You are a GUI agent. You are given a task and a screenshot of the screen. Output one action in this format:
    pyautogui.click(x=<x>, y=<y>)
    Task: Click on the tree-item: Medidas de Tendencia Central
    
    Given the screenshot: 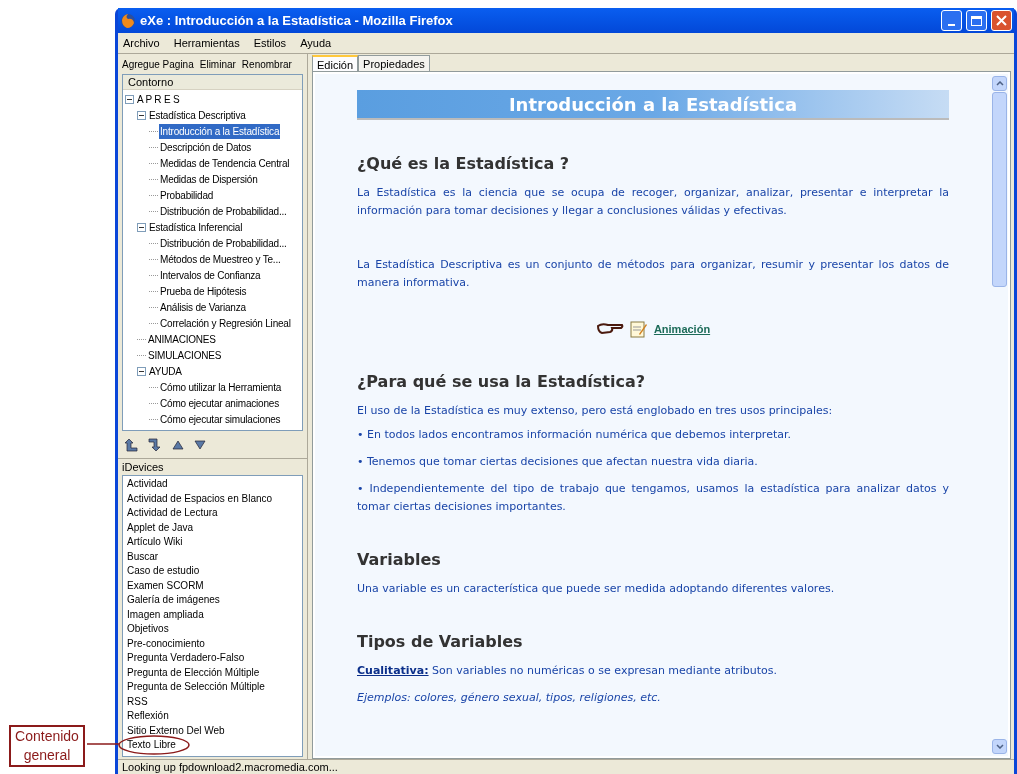 What is the action you would take?
    pyautogui.click(x=225, y=163)
    